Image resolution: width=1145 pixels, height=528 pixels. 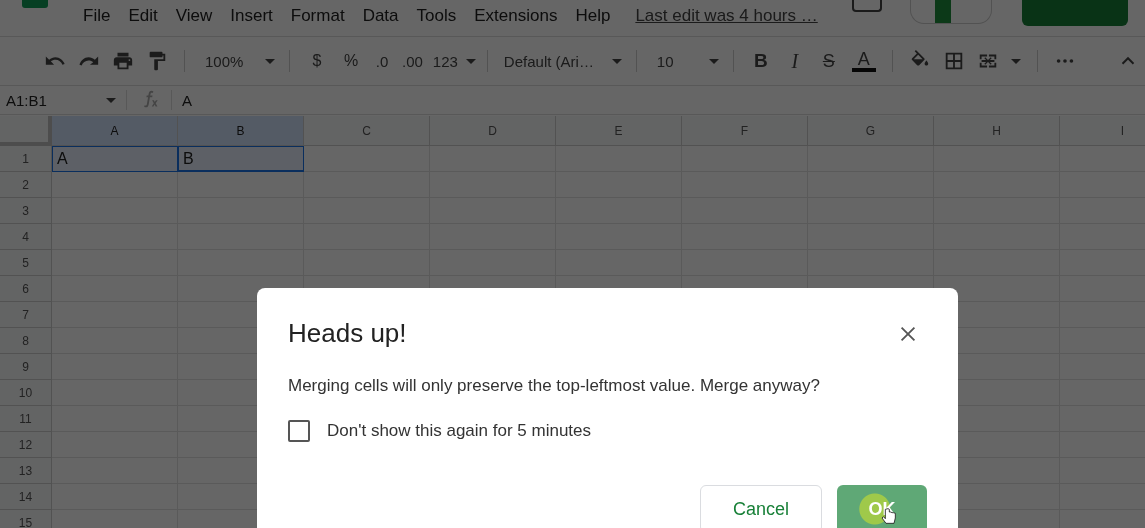 What do you see at coordinates (97, 16) in the screenshot?
I see `menu-item: File` at bounding box center [97, 16].